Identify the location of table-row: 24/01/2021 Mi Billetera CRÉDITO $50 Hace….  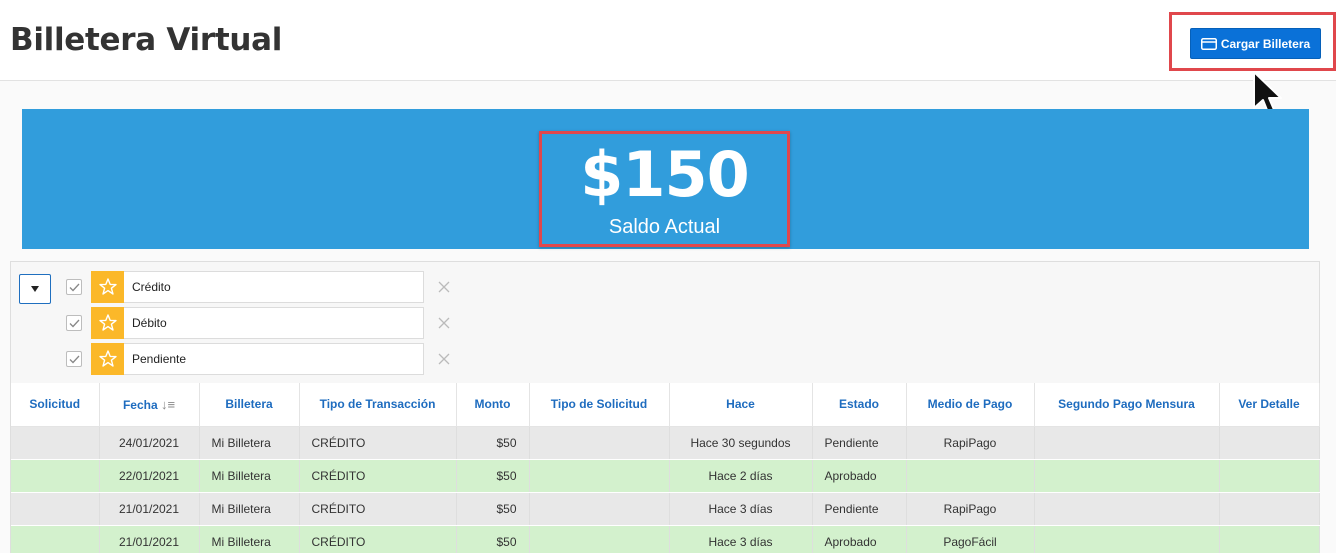
(665, 443).